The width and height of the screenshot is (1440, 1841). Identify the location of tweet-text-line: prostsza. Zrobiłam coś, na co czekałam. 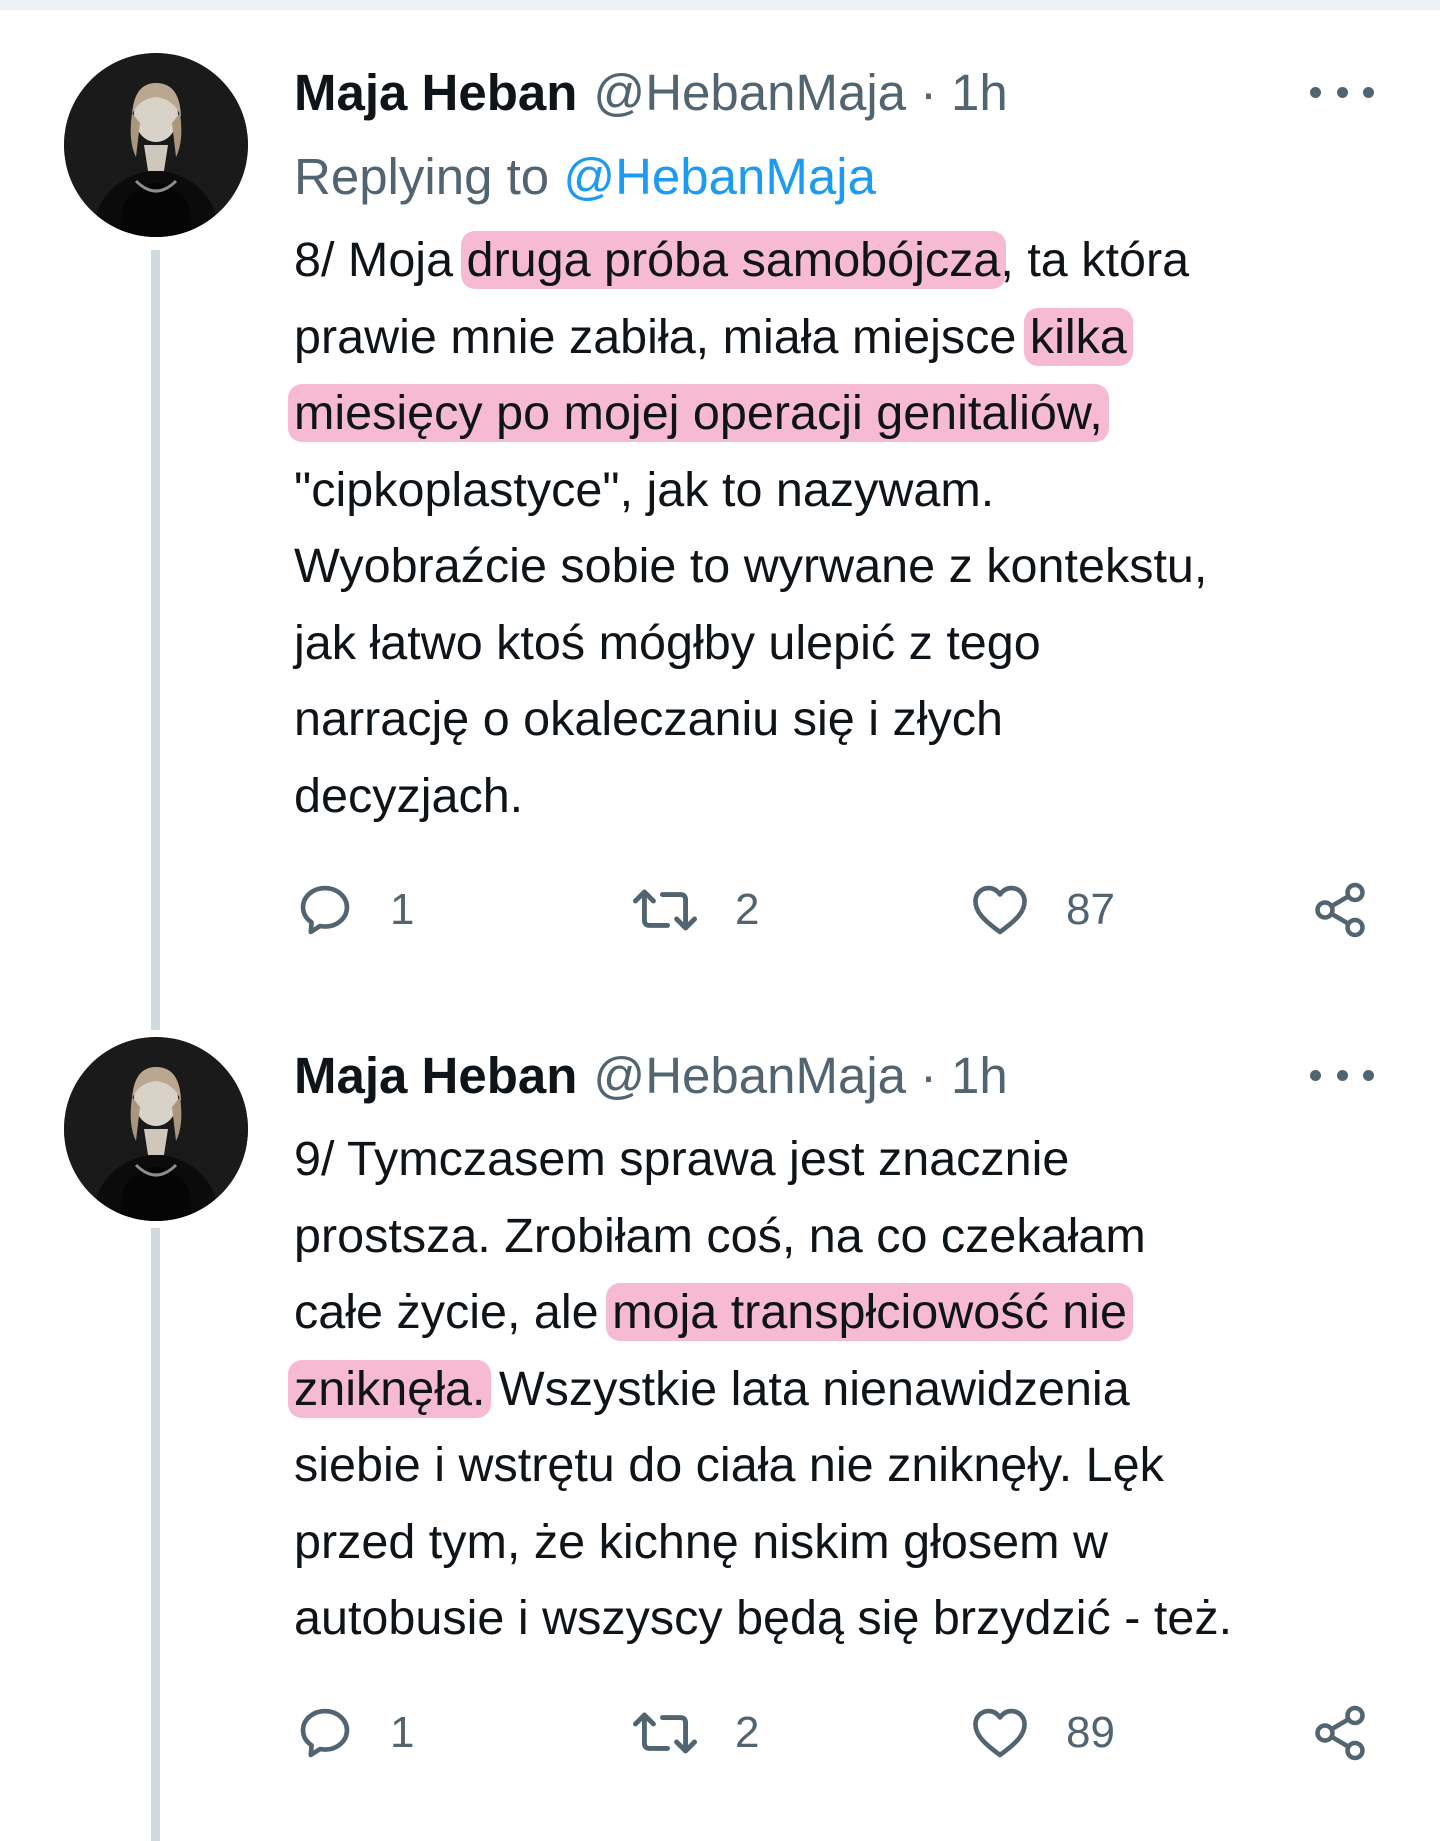
(859, 1236).